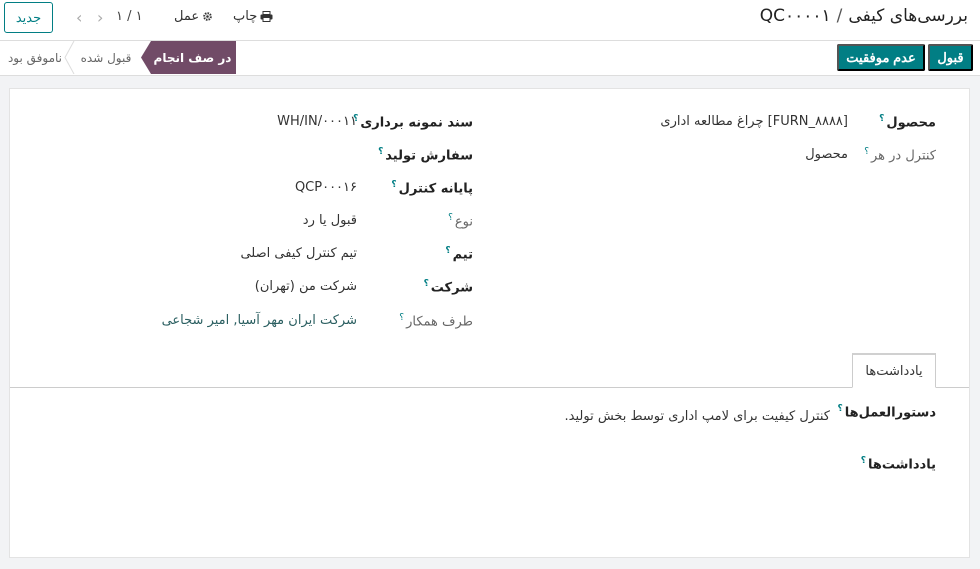 The height and width of the screenshot is (569, 980). Describe the element at coordinates (459, 254) in the screenshot. I see `team-label: تیم؟` at that location.